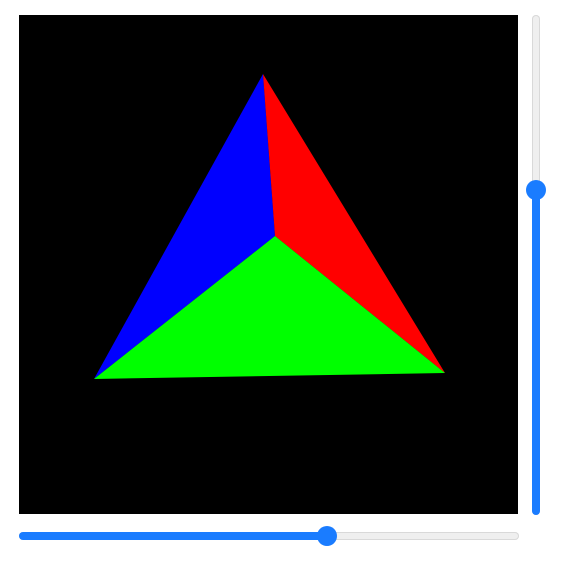 This screenshot has width=564, height=566. I want to click on vertical-rotation-slider, so click(536, 265).